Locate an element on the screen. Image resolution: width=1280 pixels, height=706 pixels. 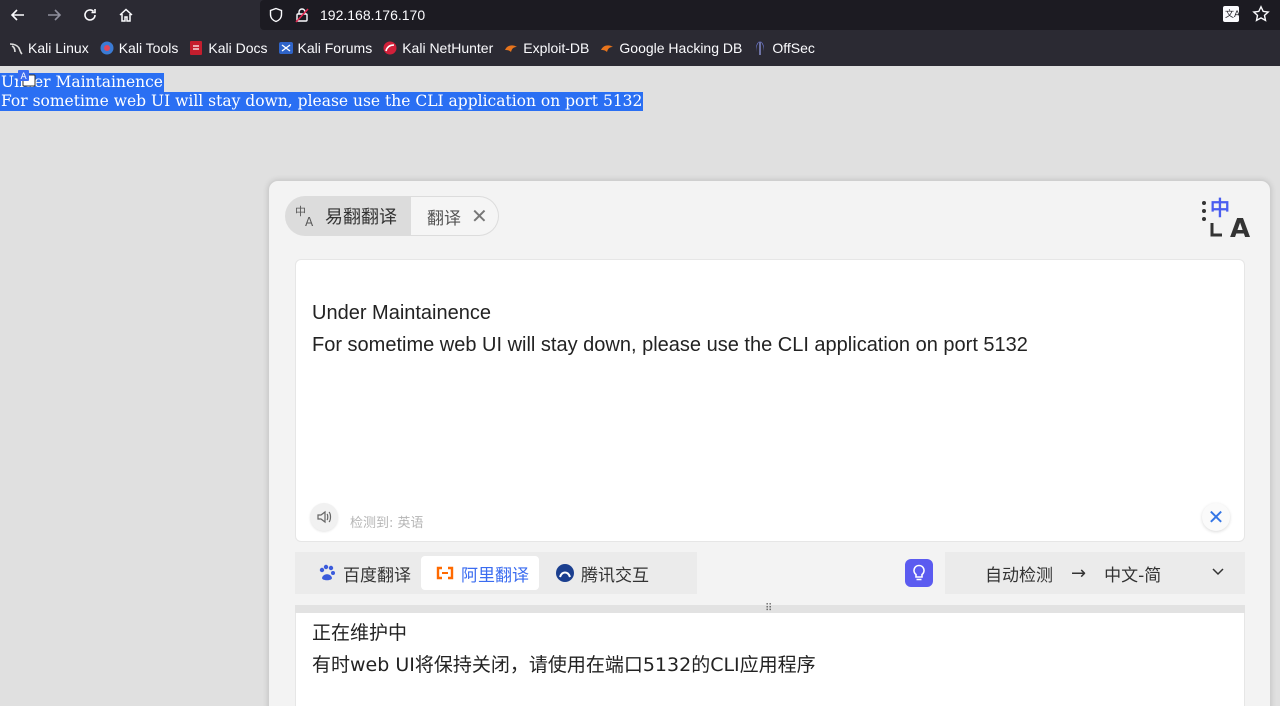
bookmark-kali-forums: Kali Forums is located at coordinates (326, 48).